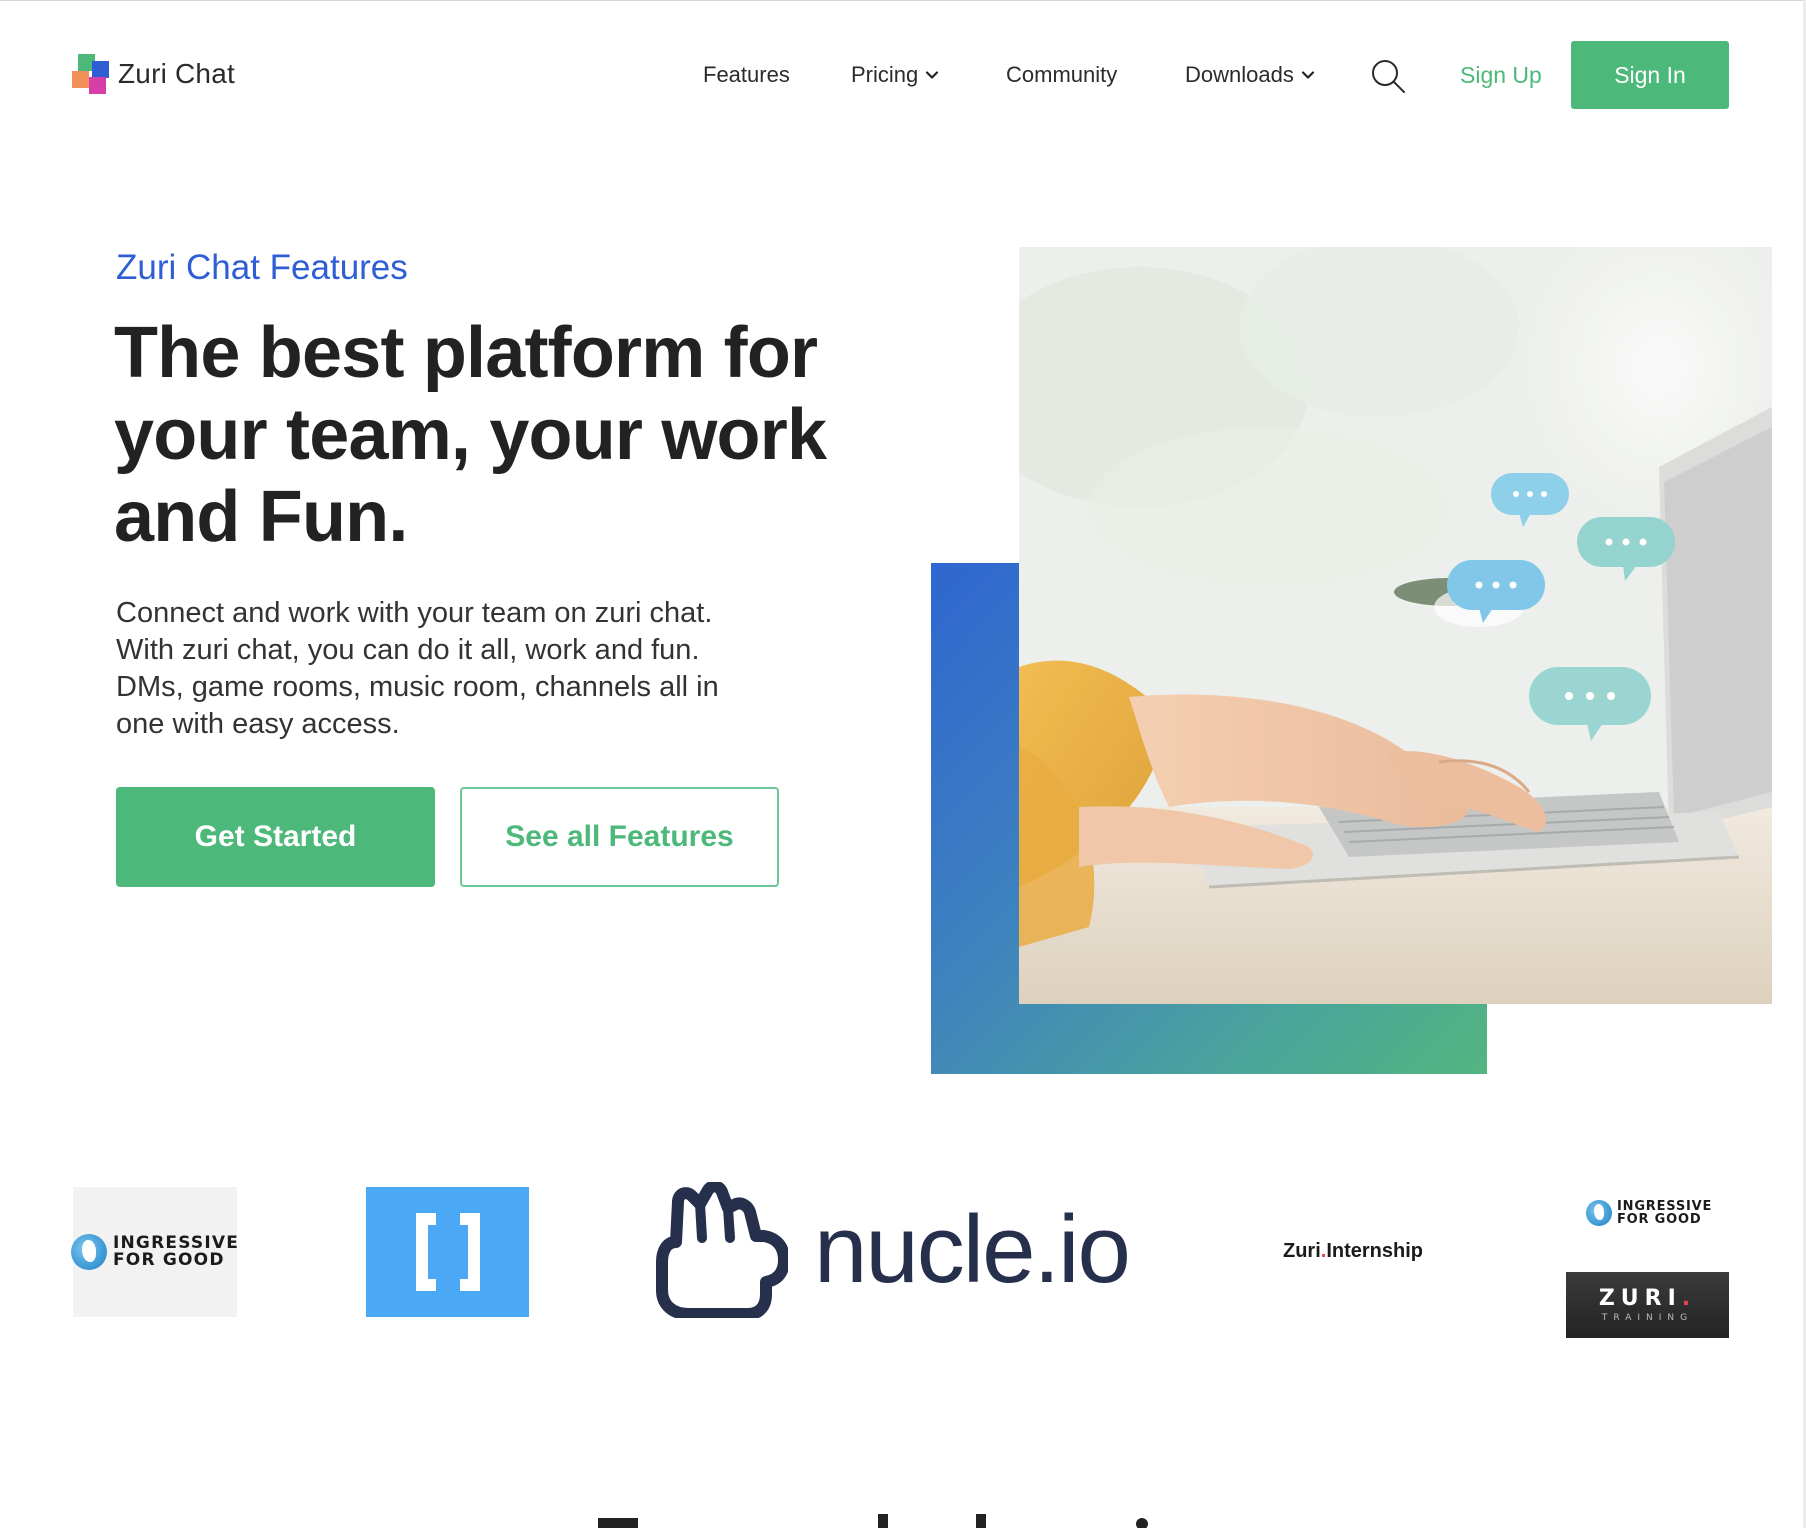  I want to click on sign-in-button: Sign In, so click(1650, 75).